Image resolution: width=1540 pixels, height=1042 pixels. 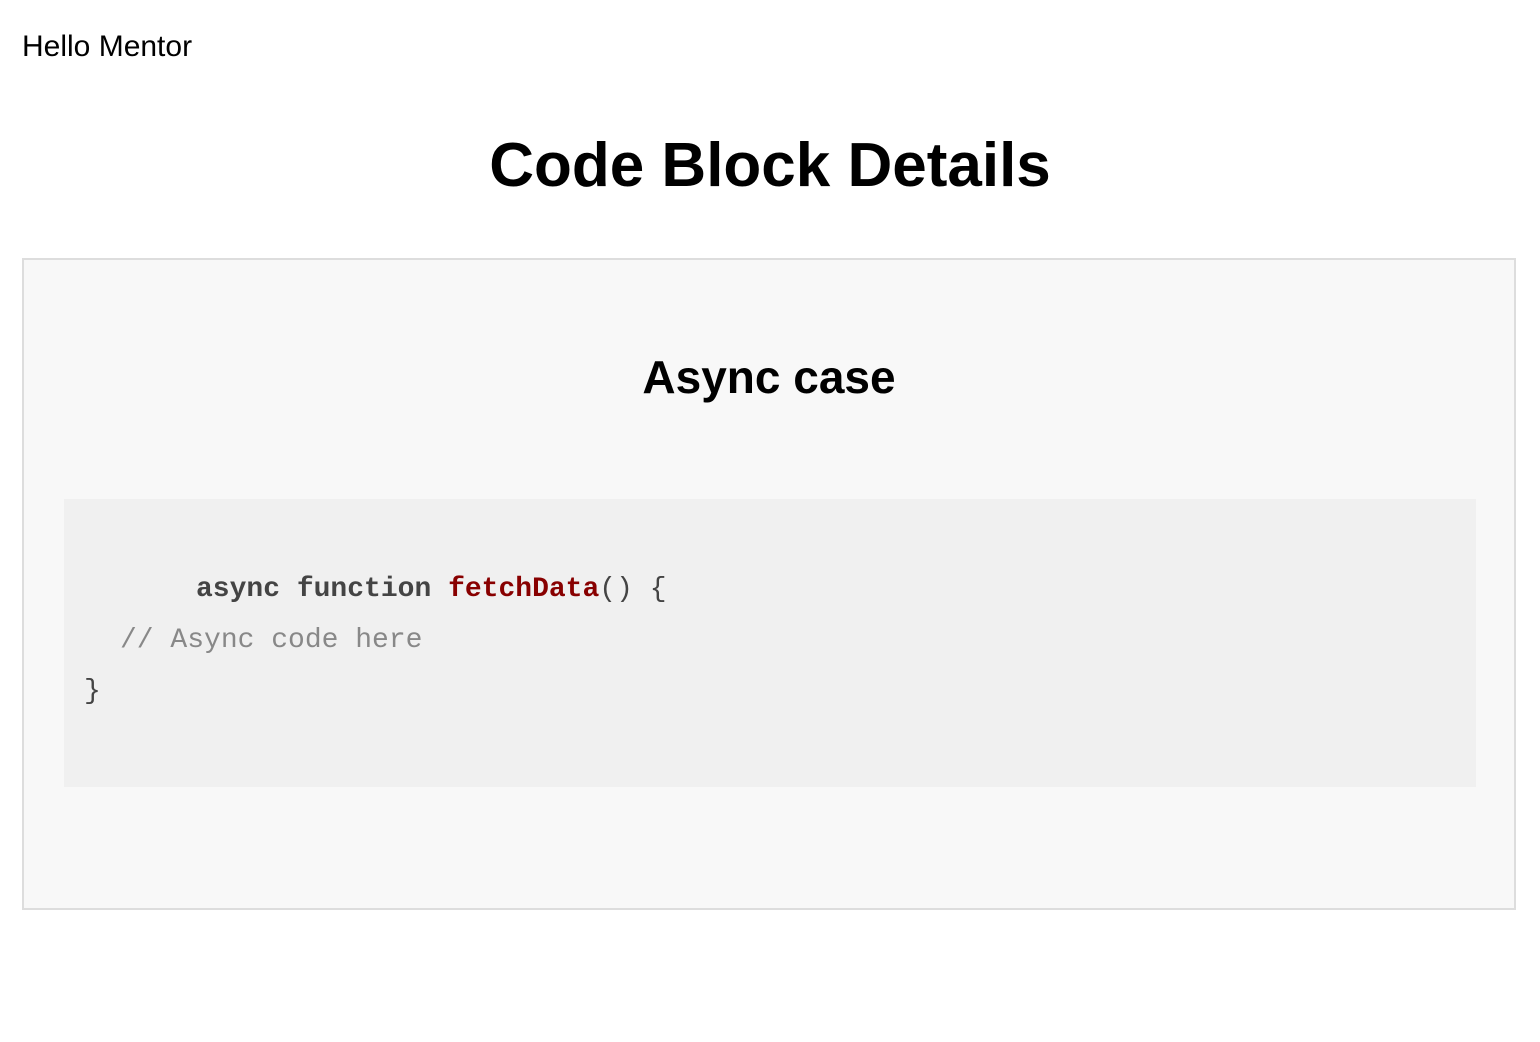 What do you see at coordinates (238, 589) in the screenshot?
I see `code-keyword-async: async` at bounding box center [238, 589].